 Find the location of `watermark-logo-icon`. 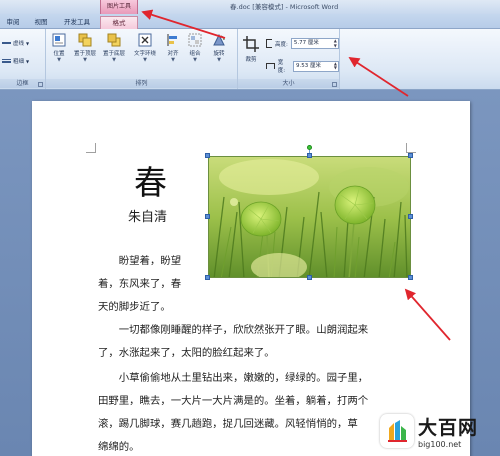

watermark-logo-icon is located at coordinates (397, 431).